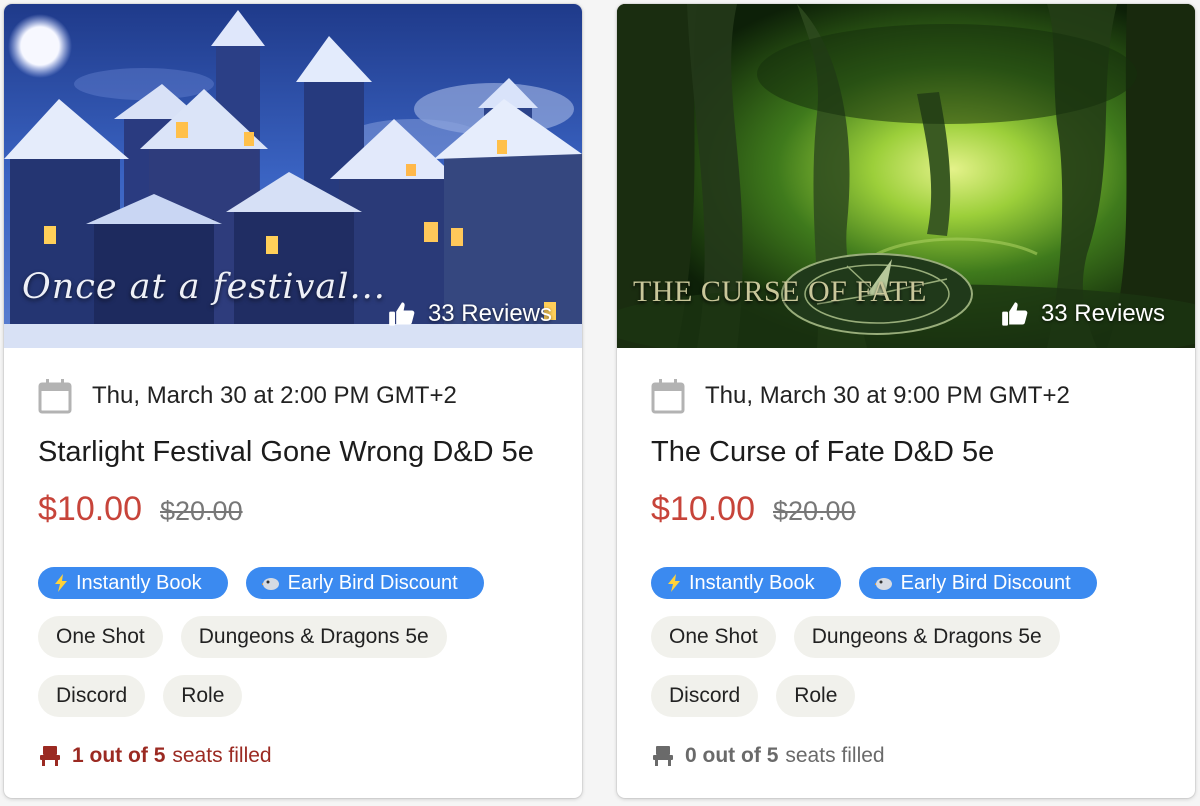 The width and height of the screenshot is (1200, 806). I want to click on seats-filled-status: 0 out of 5 seats filled, so click(768, 756).